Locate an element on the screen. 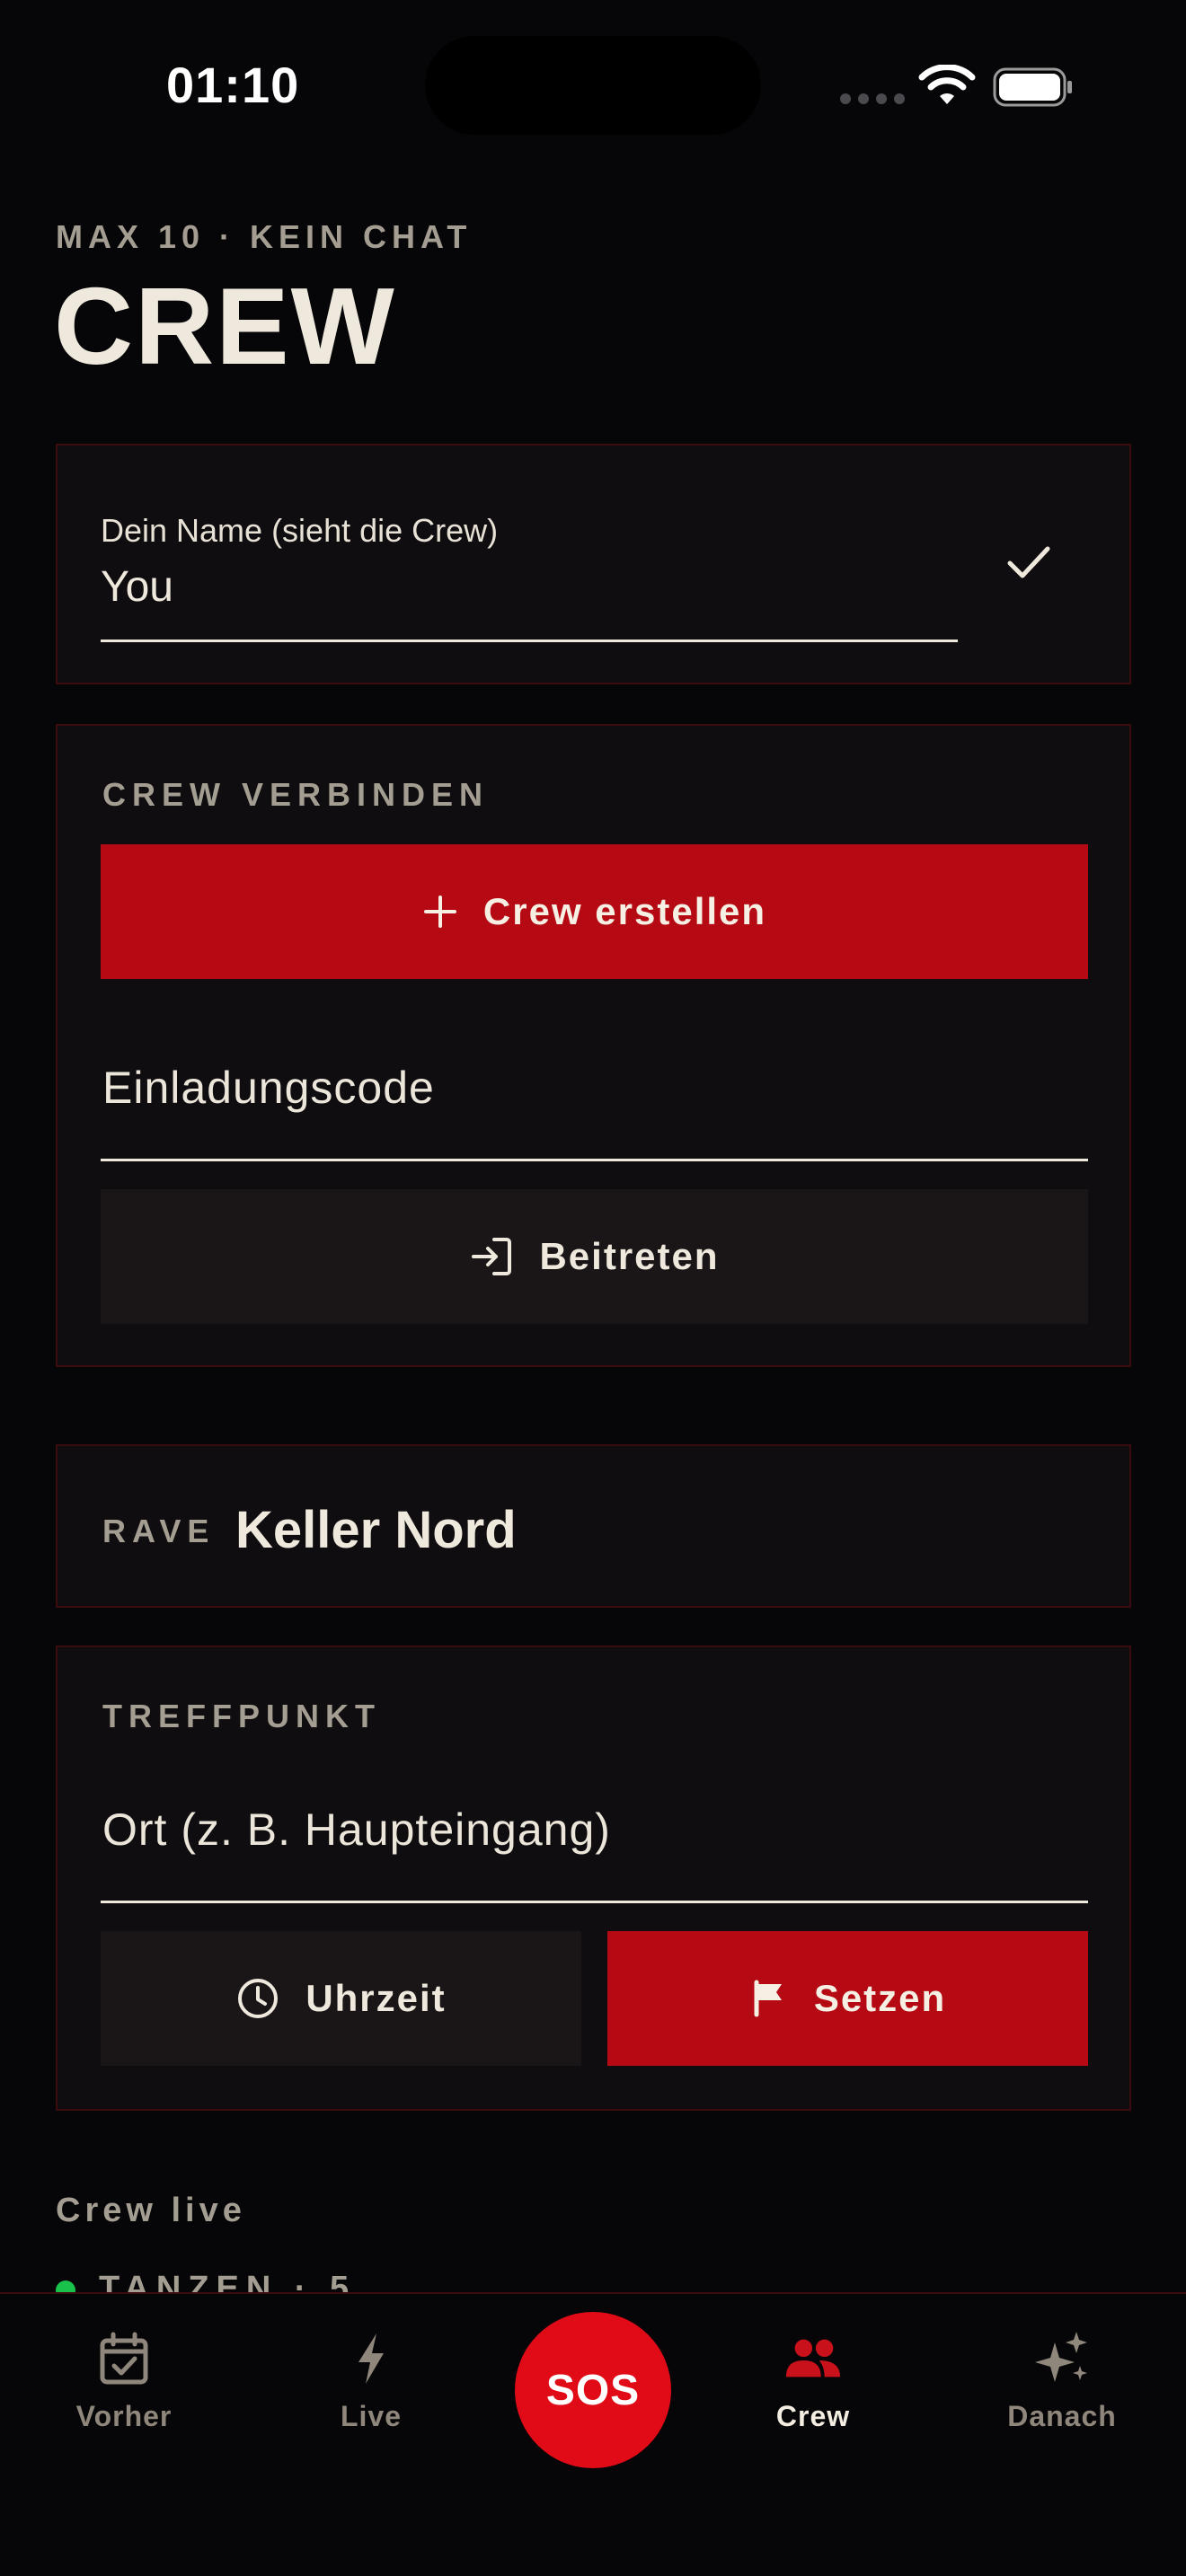 The width and height of the screenshot is (1186, 2576). rave-card: RAVE Keller Nord is located at coordinates (593, 1526).